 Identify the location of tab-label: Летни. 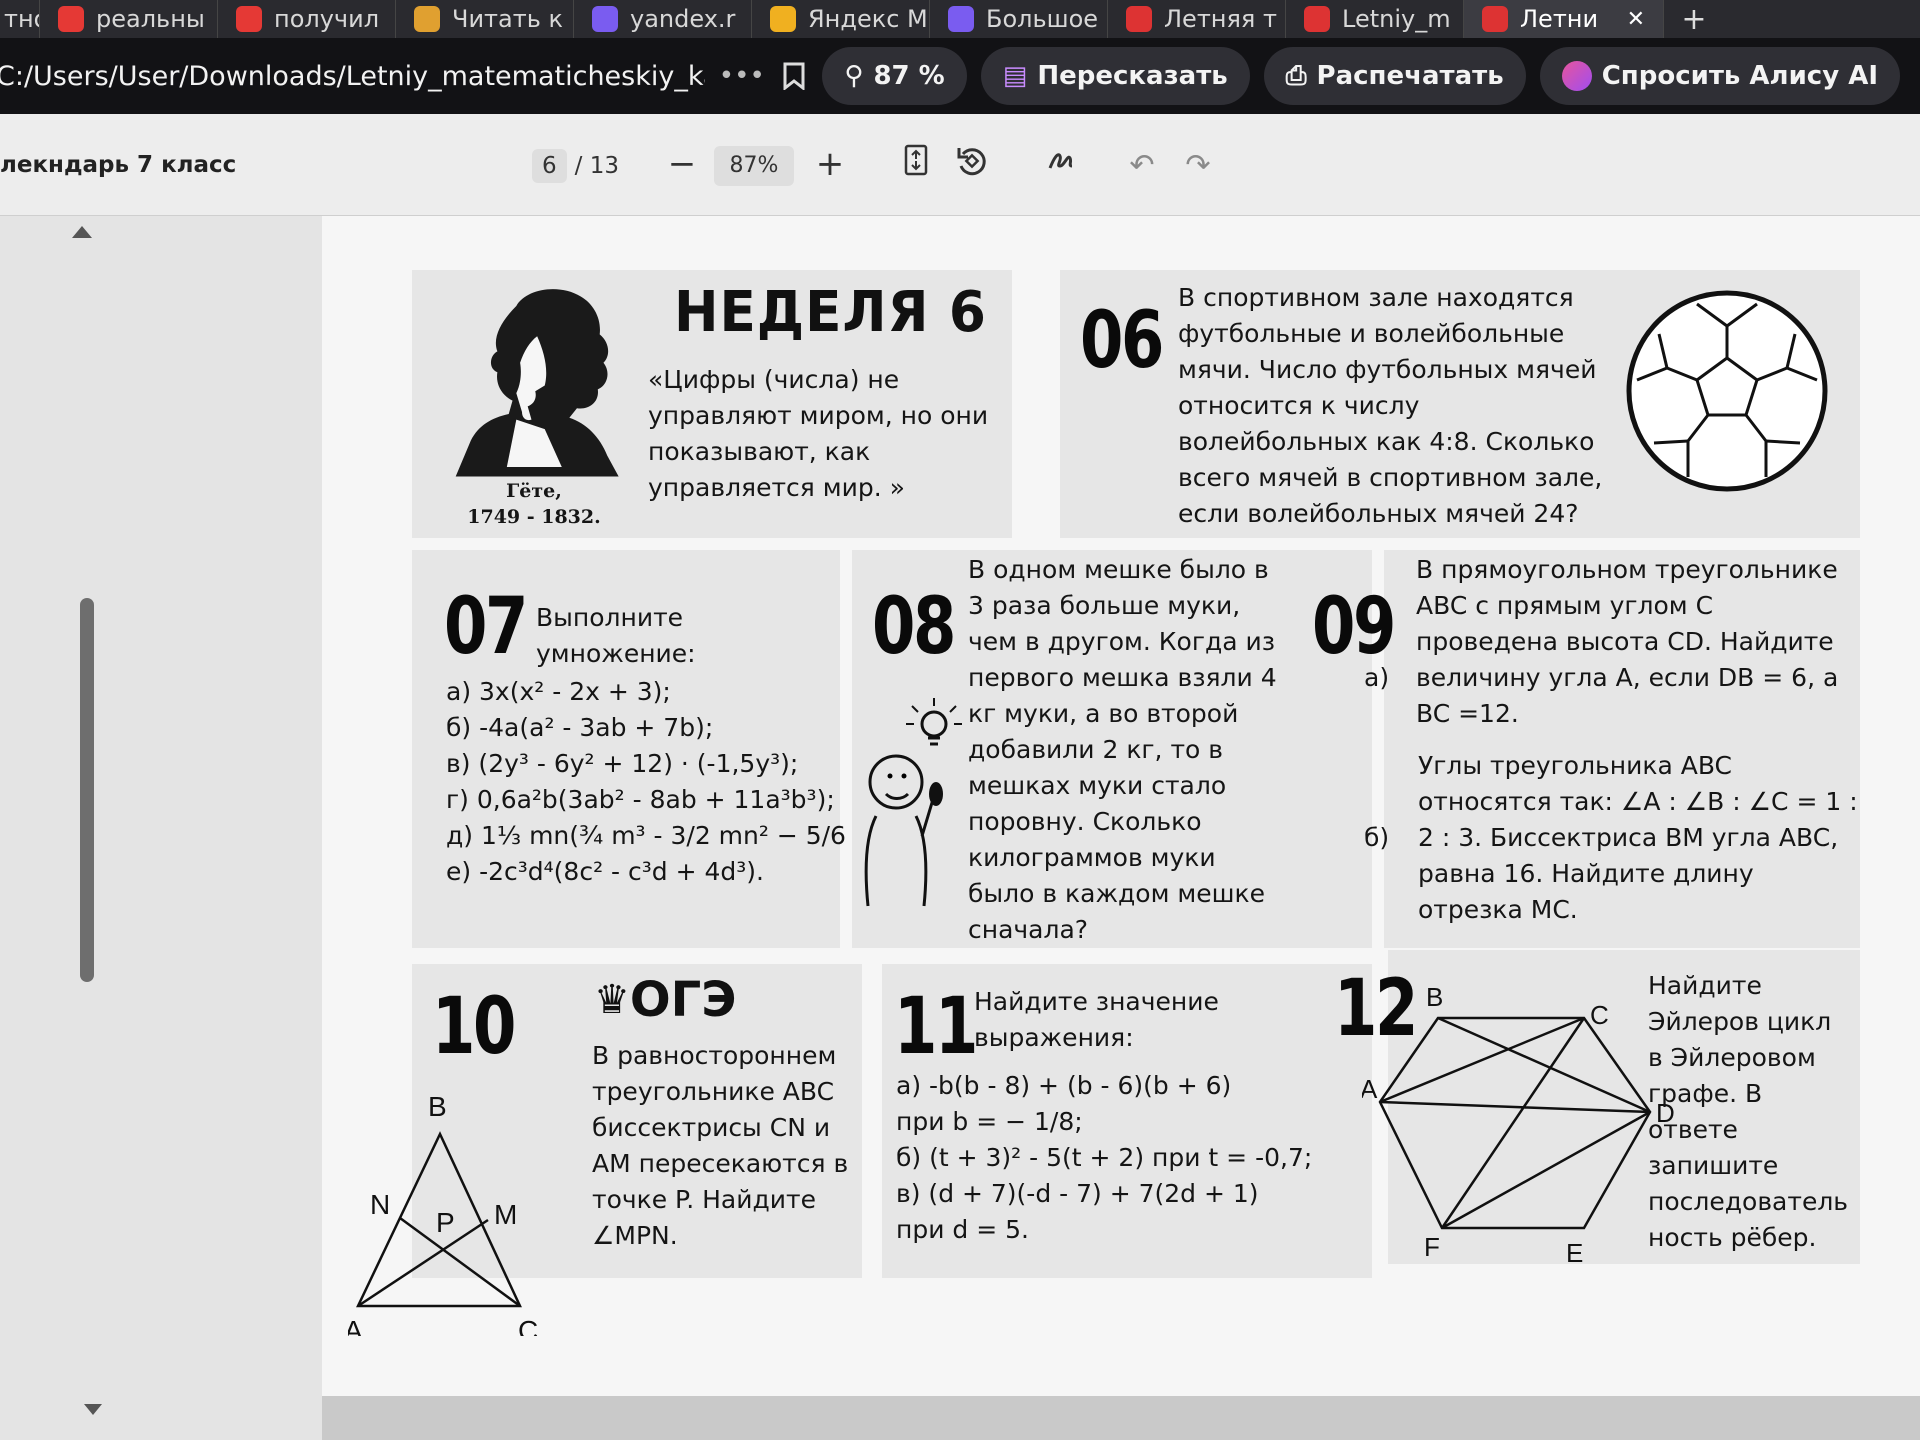
(1559, 19).